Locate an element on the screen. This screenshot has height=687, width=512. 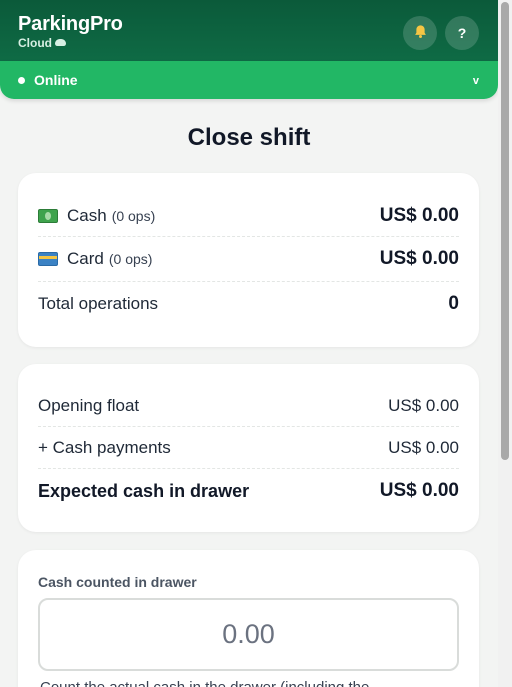
card-ops-count: (0 ops) is located at coordinates (130, 259).